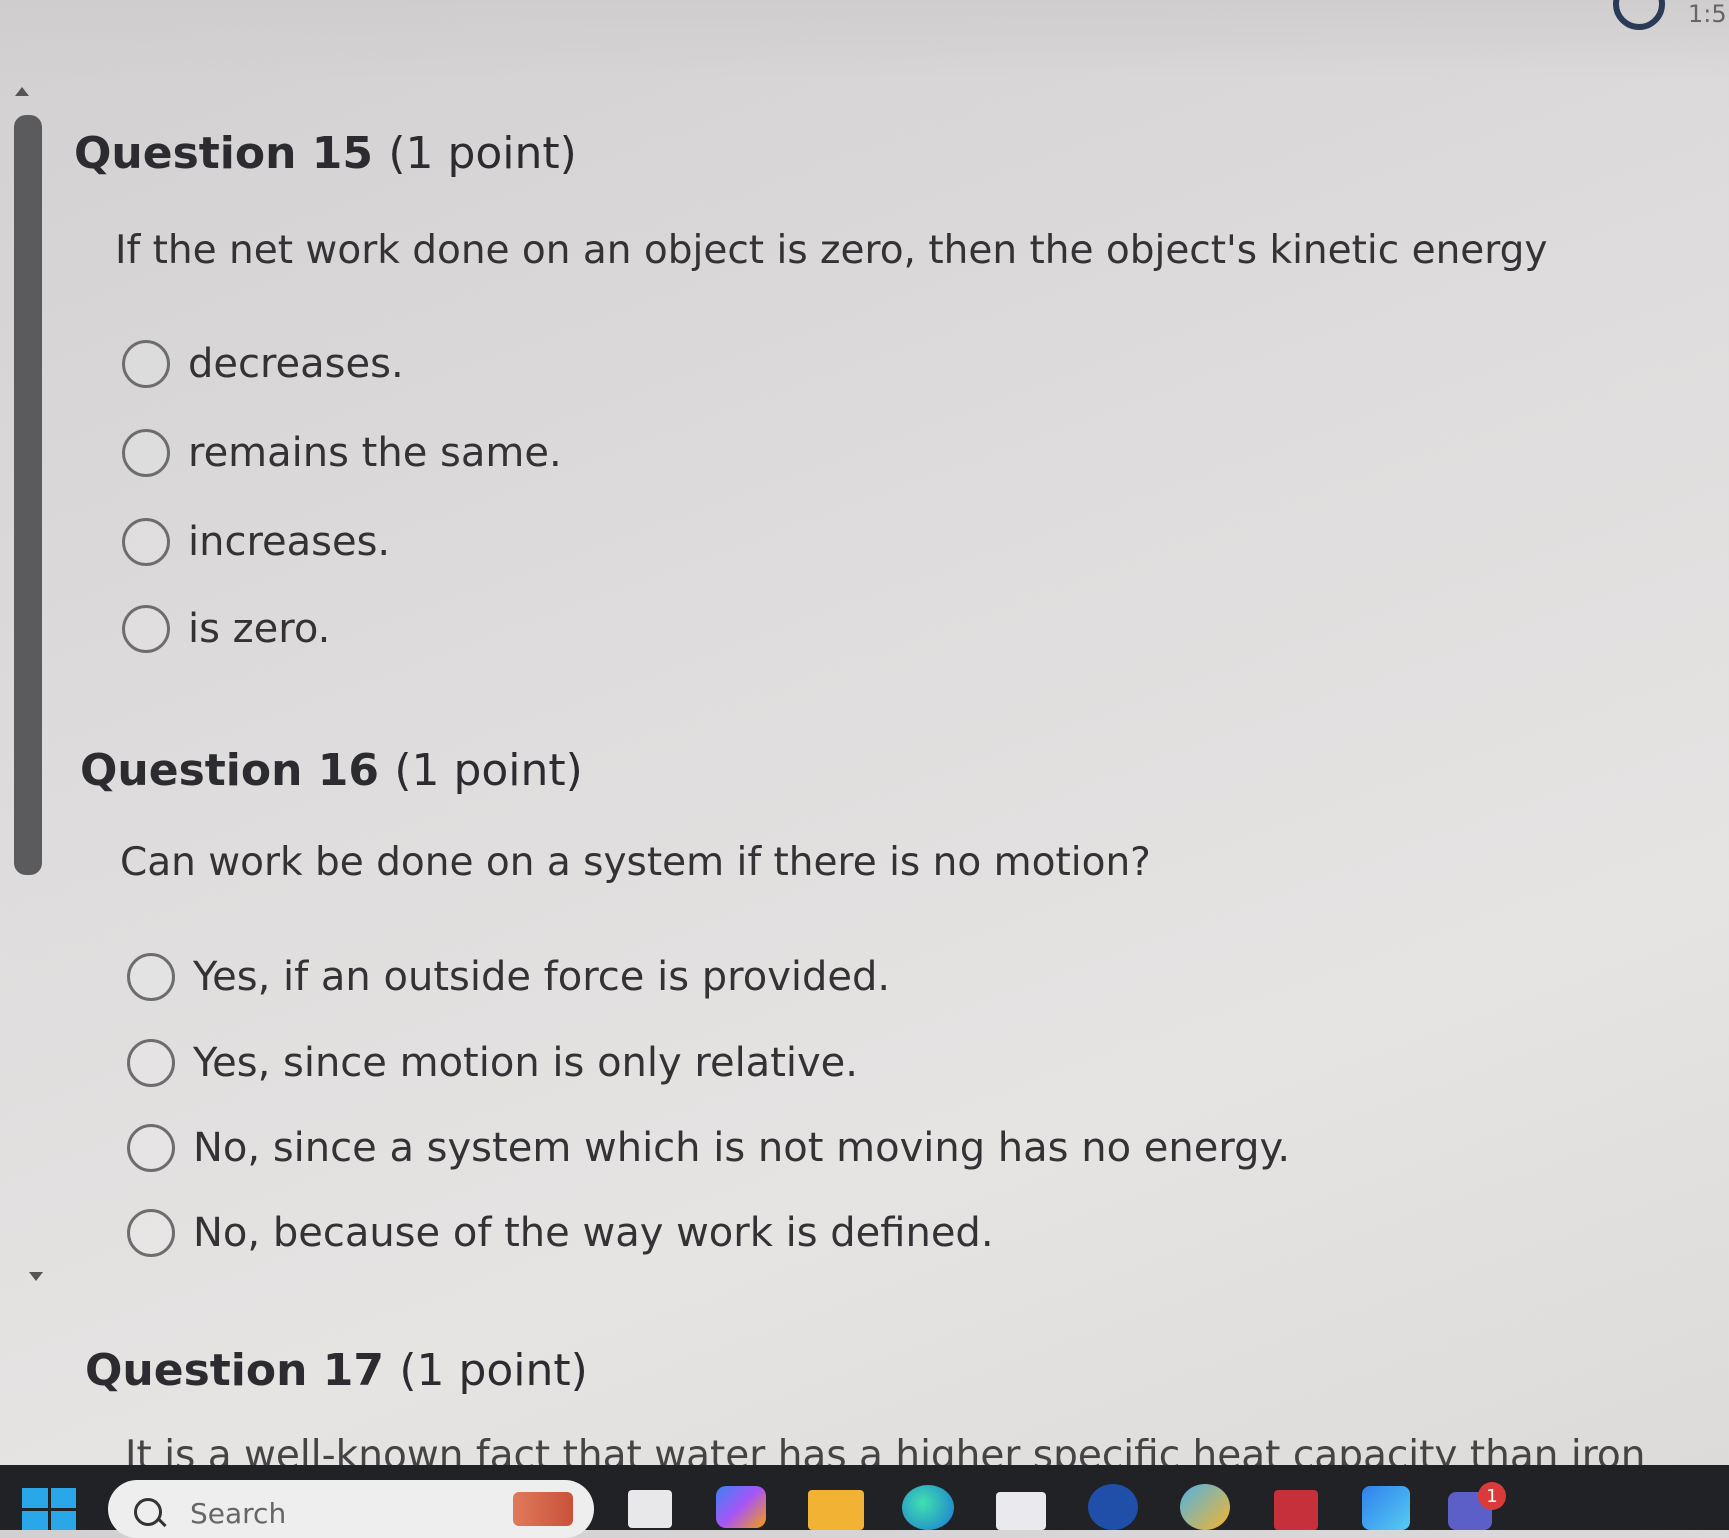  What do you see at coordinates (229, 770) in the screenshot?
I see `question-number: Question 16` at bounding box center [229, 770].